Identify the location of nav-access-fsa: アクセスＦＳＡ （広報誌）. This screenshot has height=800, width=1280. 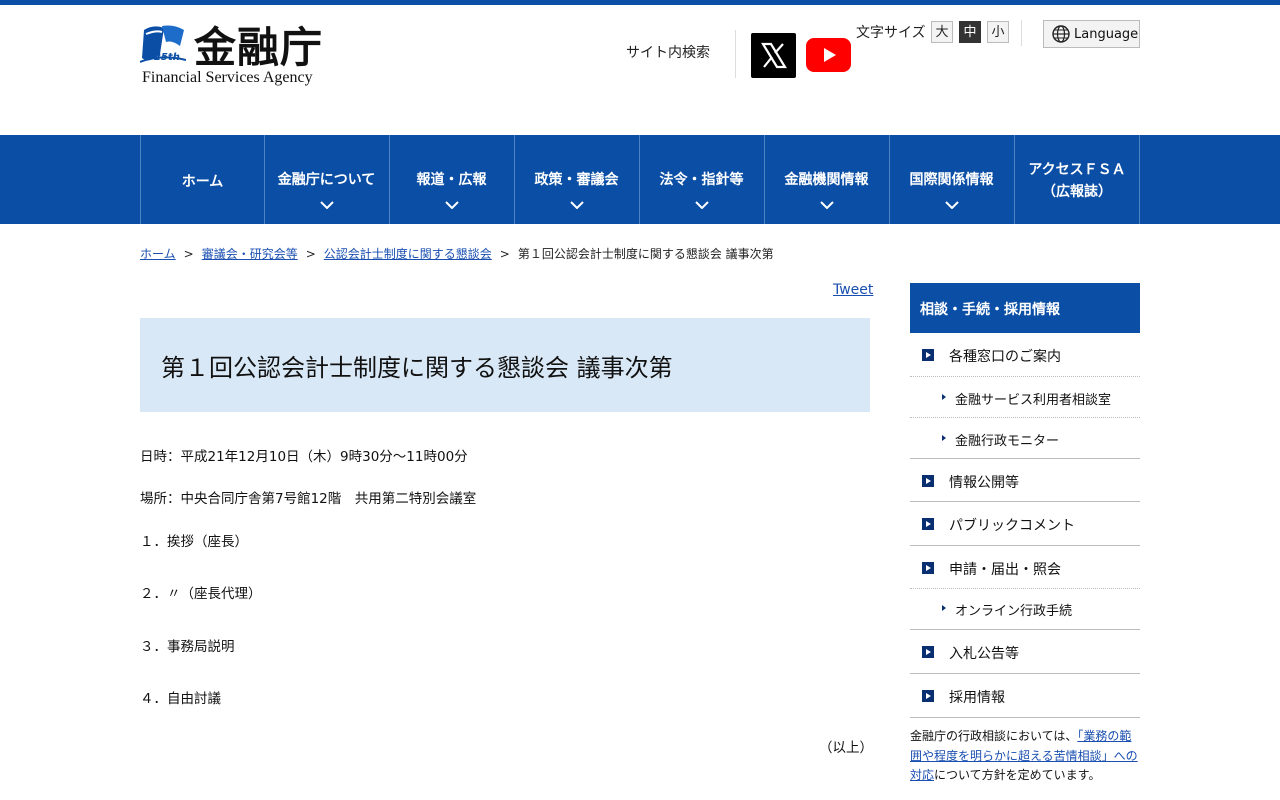
(1077, 179).